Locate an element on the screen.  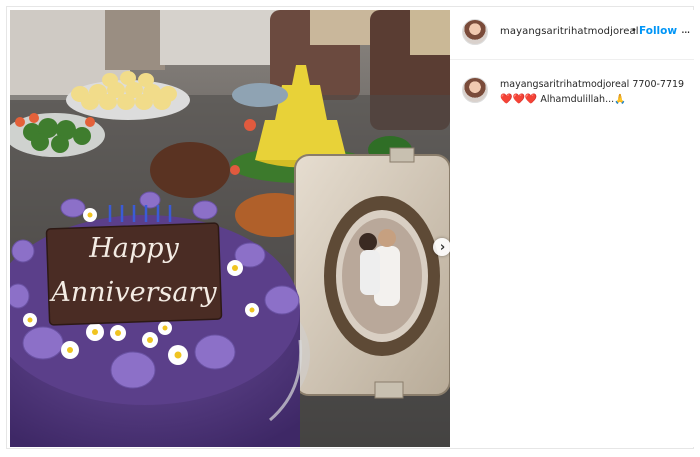
cake-topper-line1: Happy is located at coordinates (133, 248).